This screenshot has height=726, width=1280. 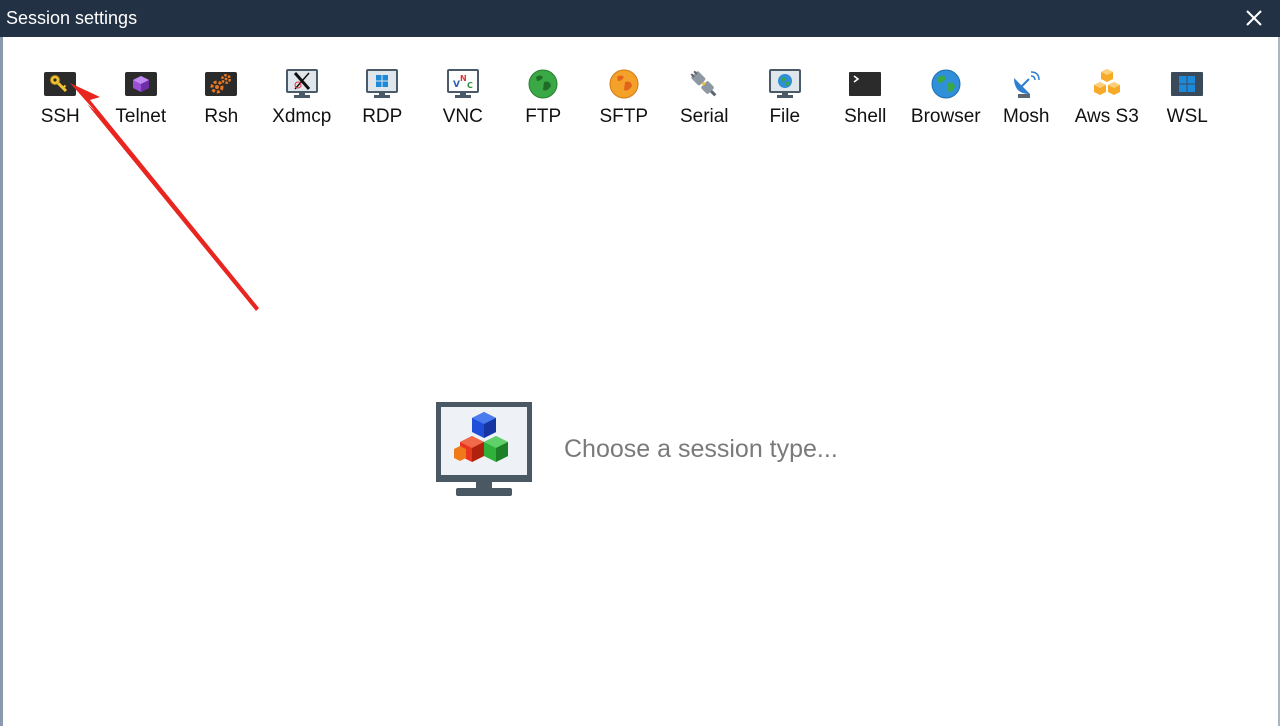 I want to click on session-type-ftp: FTP, so click(x=543, y=97).